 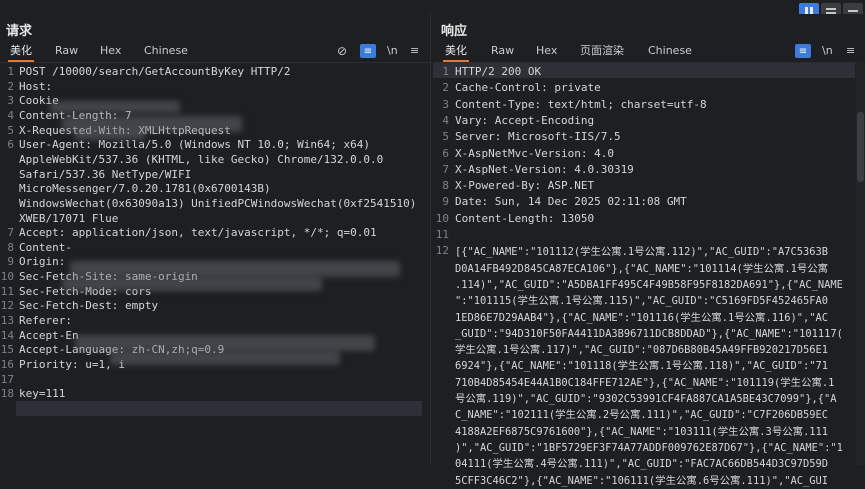 I want to click on code-line: 12 Sec-Fetch-Dest: empty, so click(x=215, y=306).